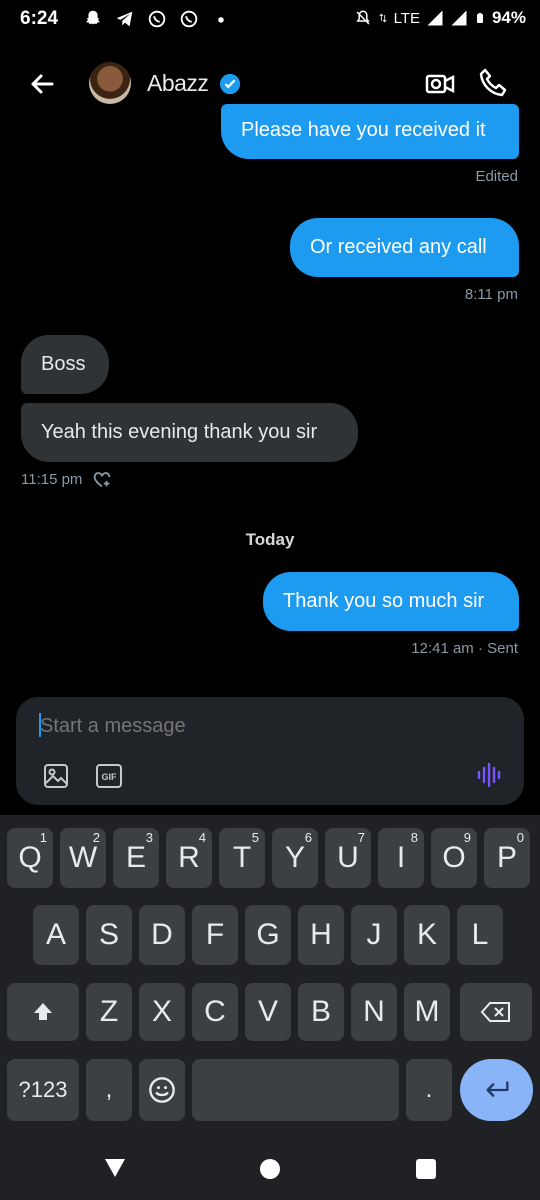  I want to click on backspace-icon, so click(495, 1012).